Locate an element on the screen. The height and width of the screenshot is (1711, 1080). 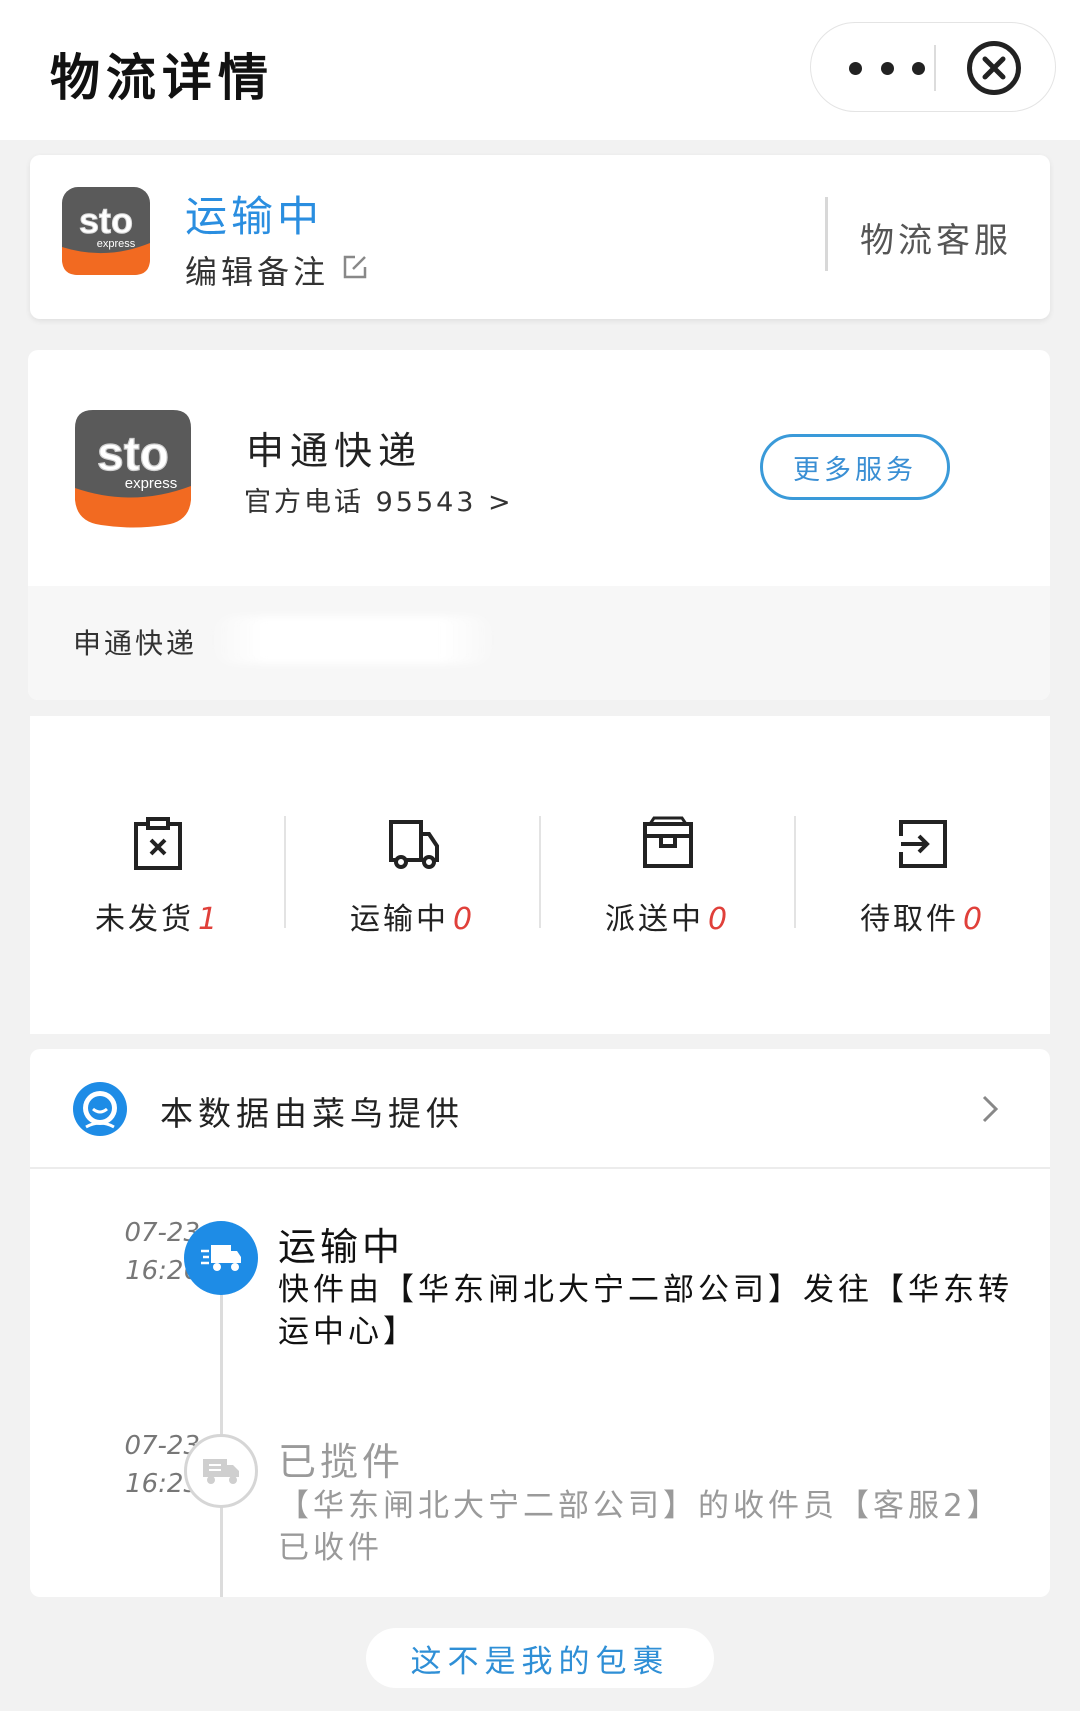
close-icon is located at coordinates (994, 68).